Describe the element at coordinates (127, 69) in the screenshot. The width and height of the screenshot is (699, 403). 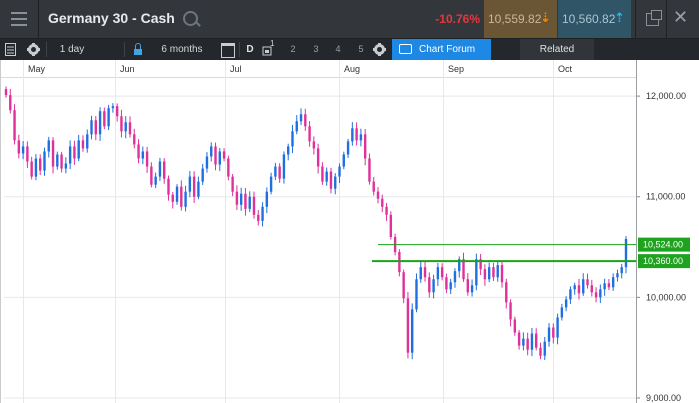
I see `month-label: Jun` at that location.